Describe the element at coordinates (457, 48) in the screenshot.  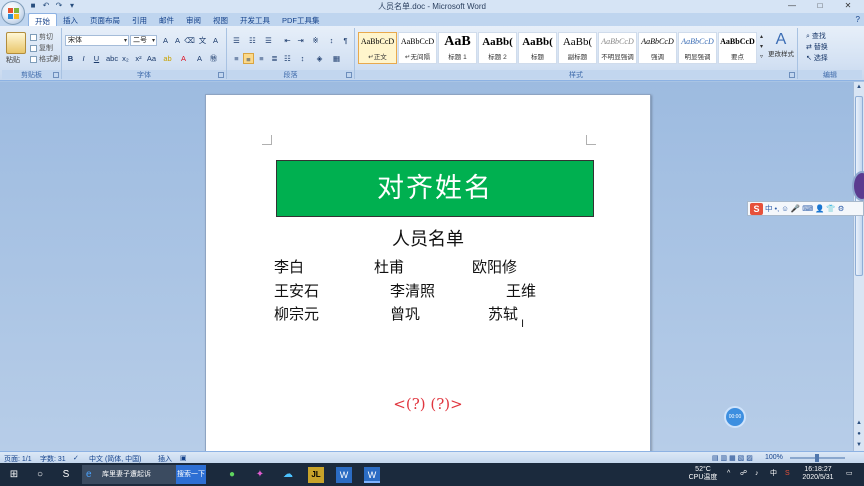
I see `style-heading-1: AaB 标题 1` at that location.